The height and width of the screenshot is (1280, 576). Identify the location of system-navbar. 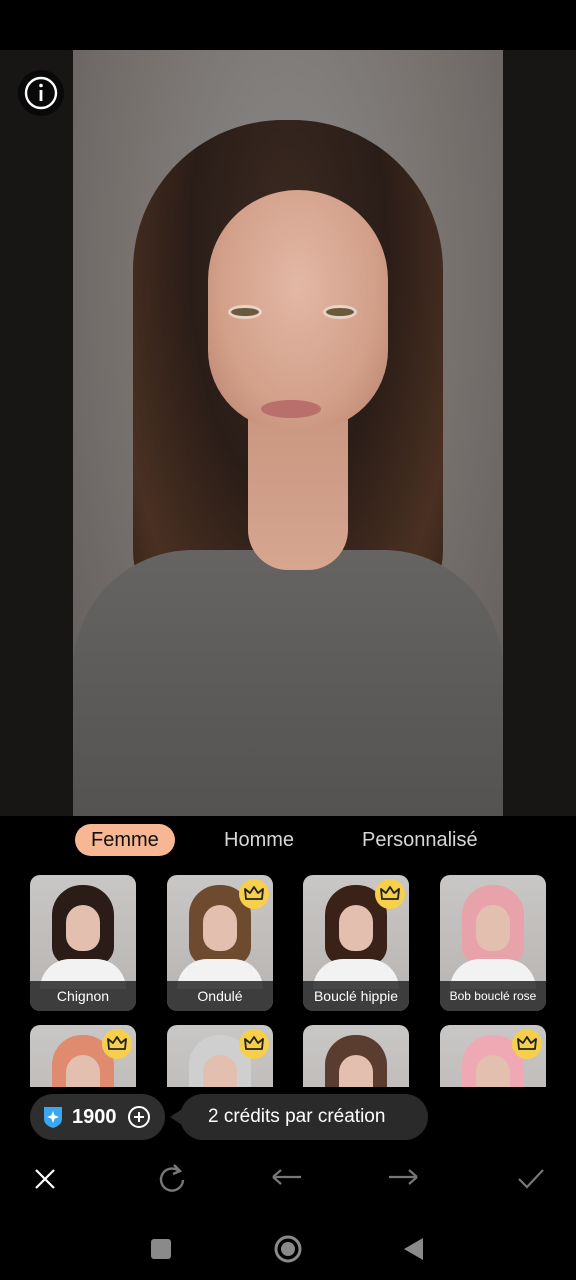
(288, 1246).